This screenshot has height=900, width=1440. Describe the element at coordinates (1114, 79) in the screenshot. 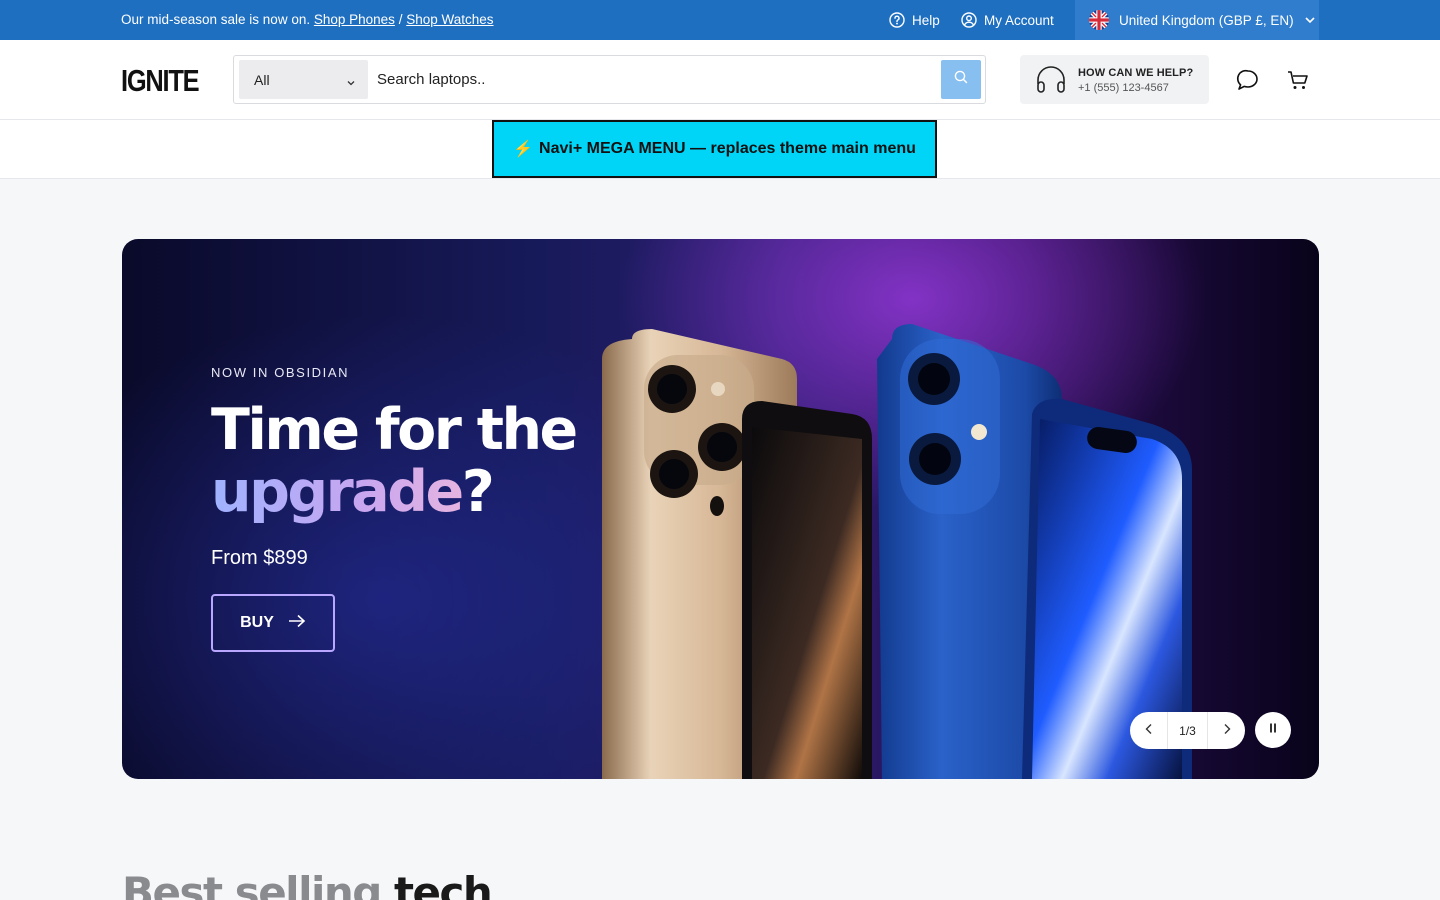

I see `support-contact: HOW CAN WE HELP? +1 (555) 123-4567` at that location.